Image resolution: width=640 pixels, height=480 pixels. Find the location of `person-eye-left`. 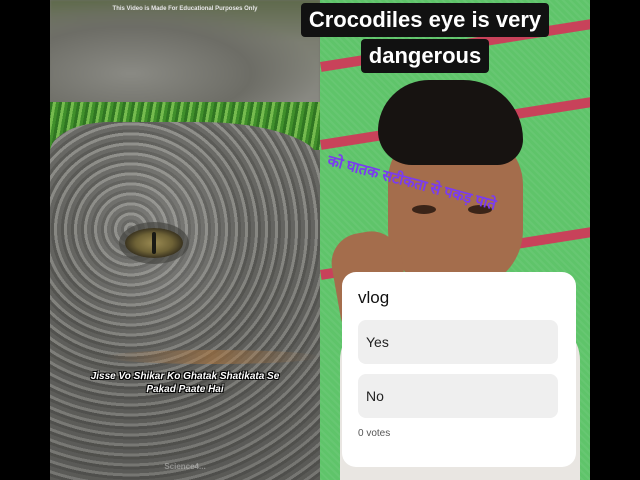

person-eye-left is located at coordinates (424, 209).